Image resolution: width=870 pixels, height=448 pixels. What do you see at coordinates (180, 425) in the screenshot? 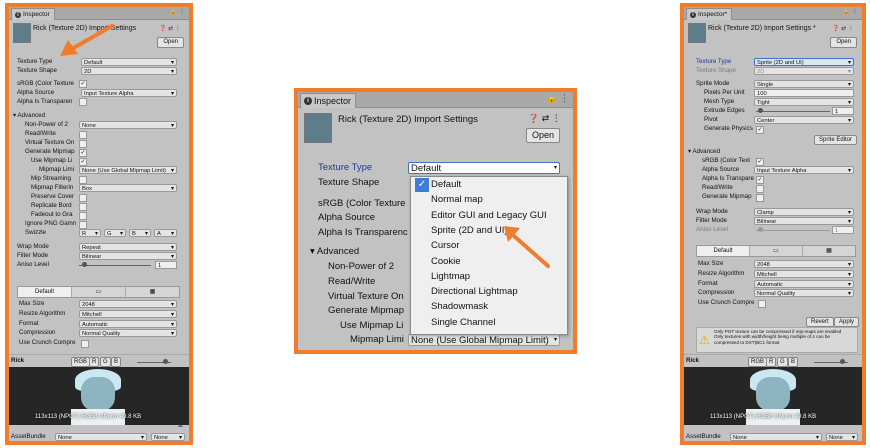
I see `cloud-icon: ☁` at bounding box center [180, 425].